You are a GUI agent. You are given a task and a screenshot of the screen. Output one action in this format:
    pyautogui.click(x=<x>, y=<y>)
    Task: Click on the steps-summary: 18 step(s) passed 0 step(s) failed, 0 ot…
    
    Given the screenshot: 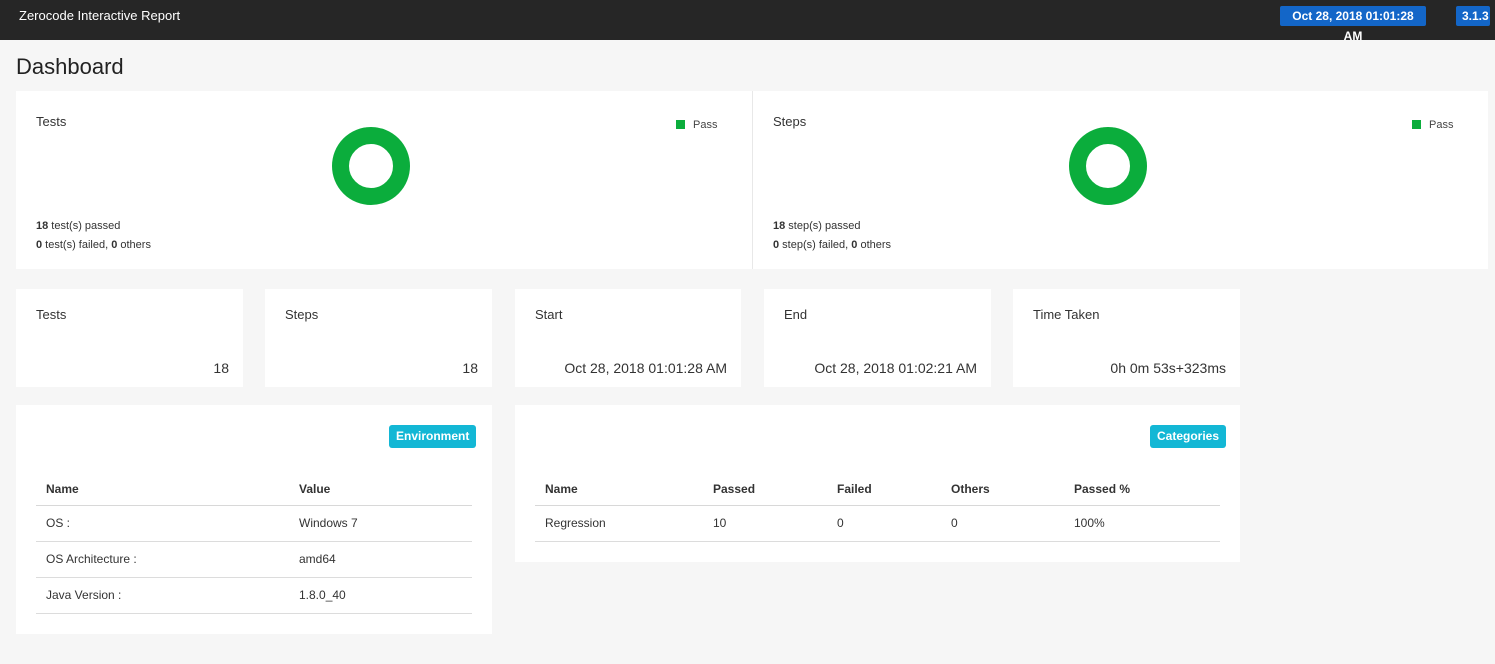 What is the action you would take?
    pyautogui.click(x=832, y=235)
    